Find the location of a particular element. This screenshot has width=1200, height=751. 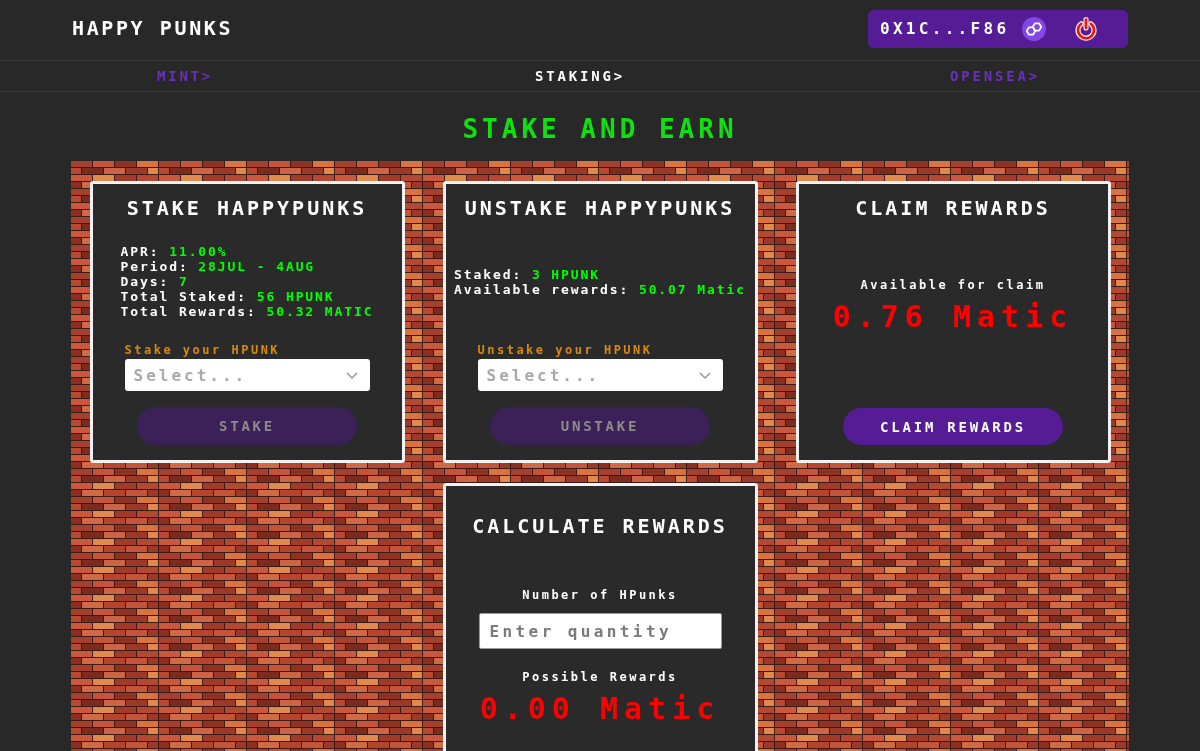

field-label: Stake your HPUNK is located at coordinates (203, 350).